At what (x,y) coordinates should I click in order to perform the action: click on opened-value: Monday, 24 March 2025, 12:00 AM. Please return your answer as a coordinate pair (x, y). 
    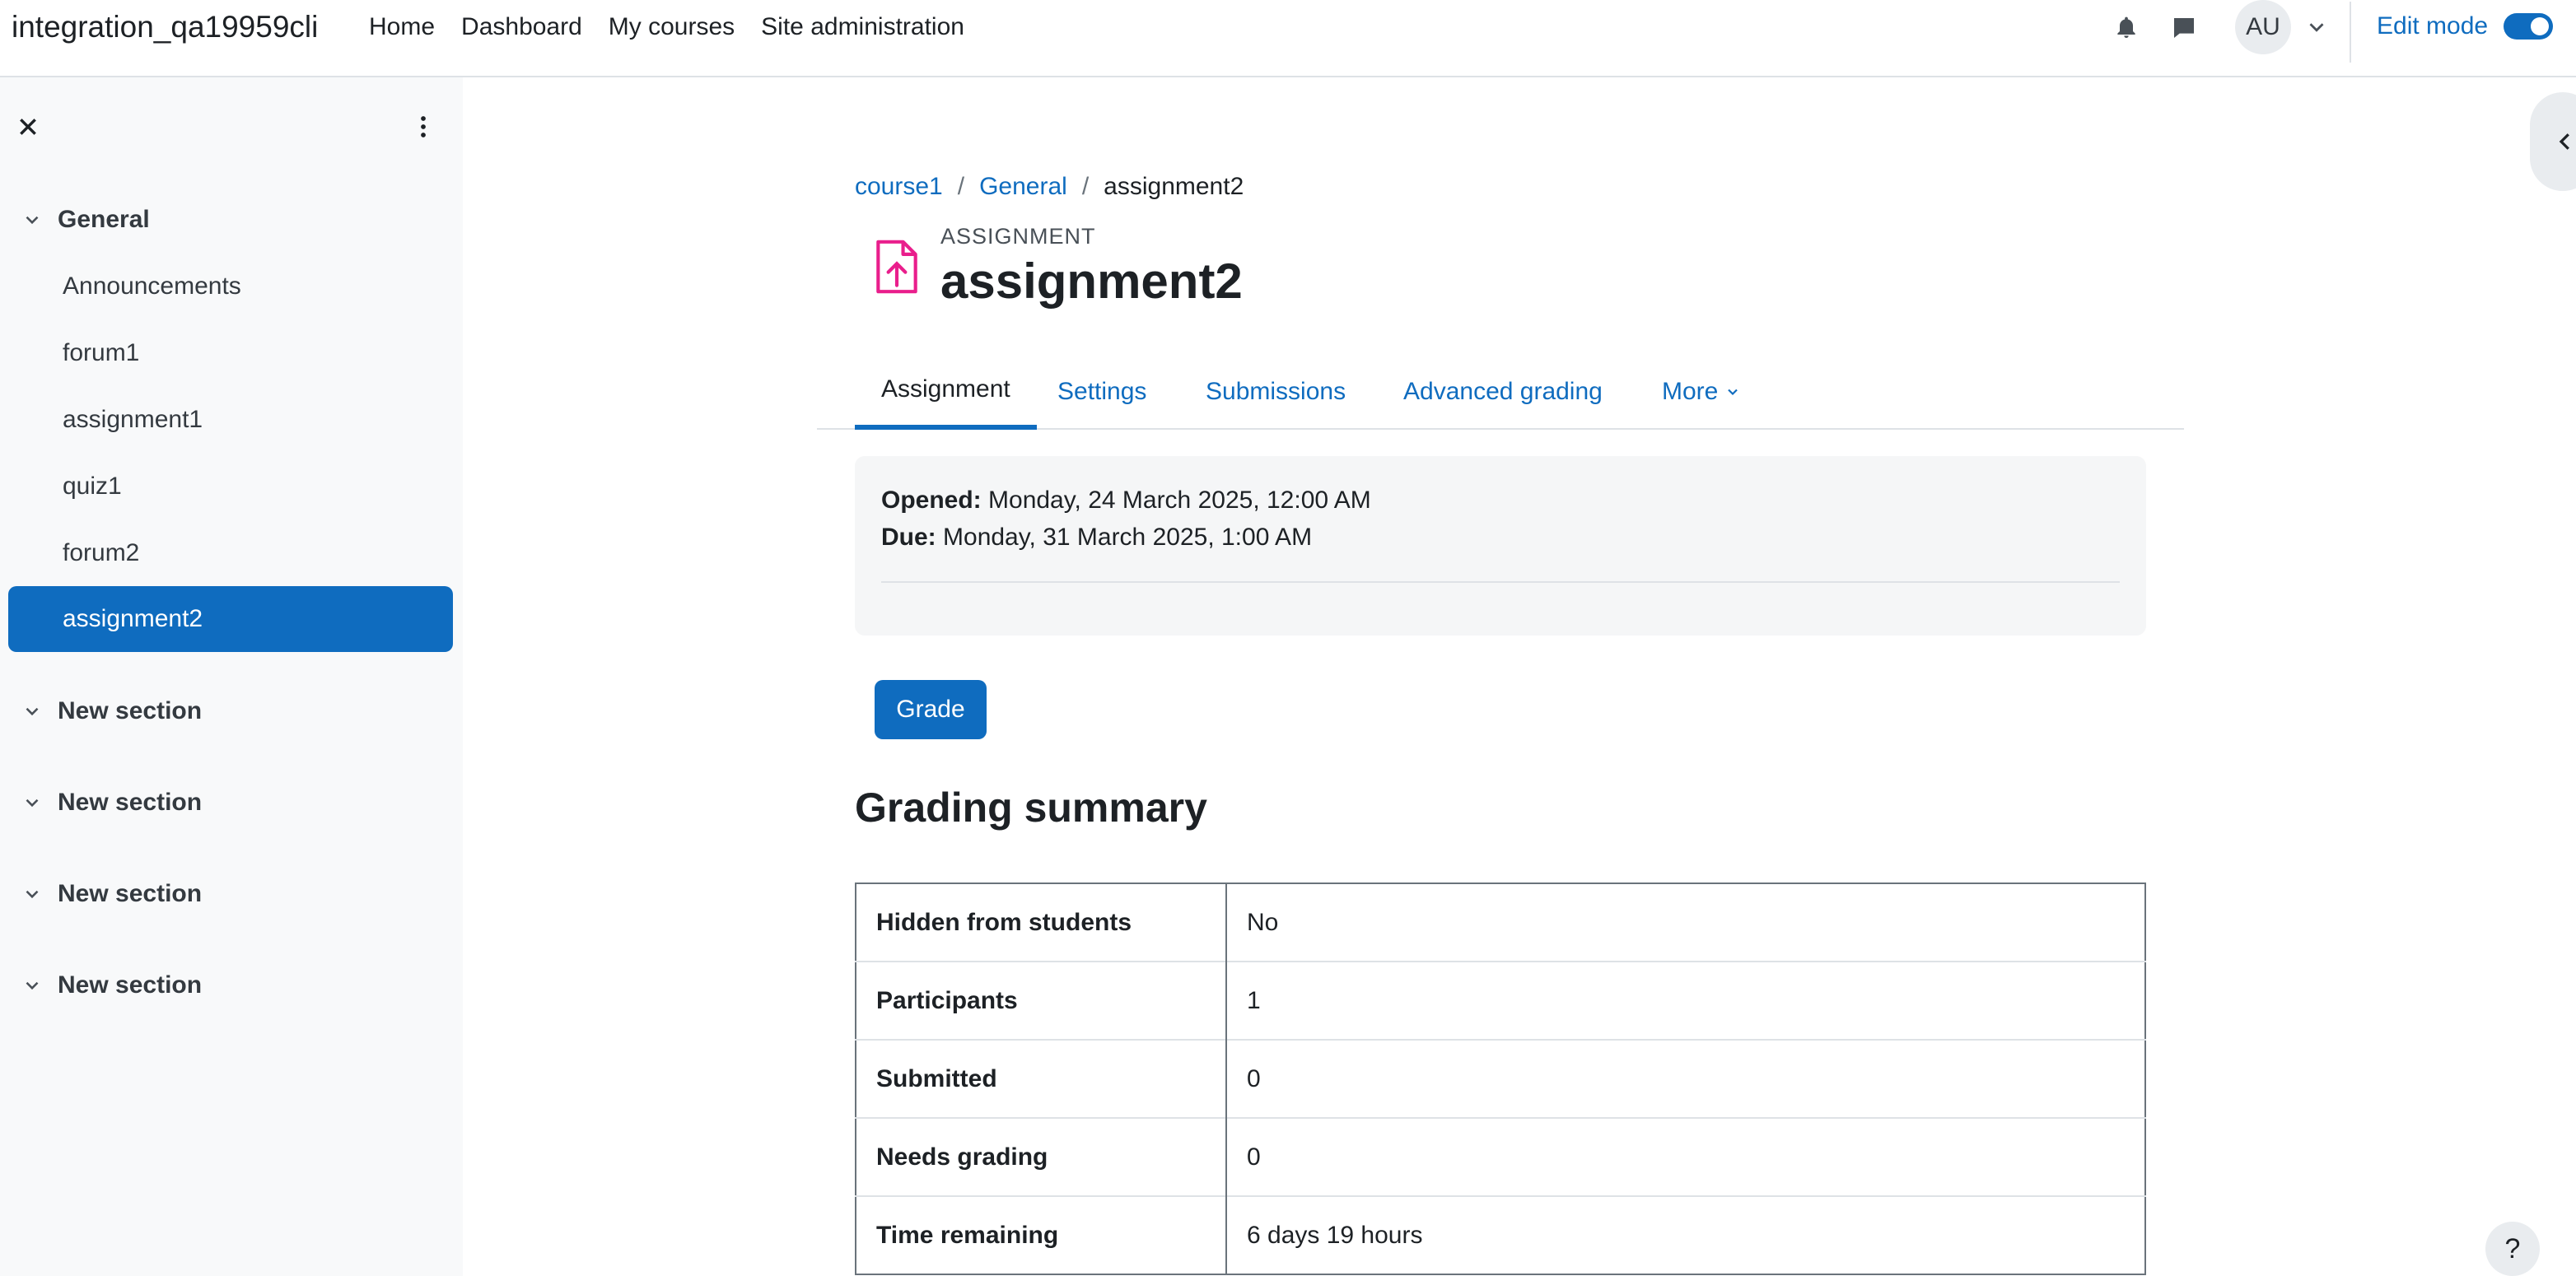
    Looking at the image, I should click on (1179, 500).